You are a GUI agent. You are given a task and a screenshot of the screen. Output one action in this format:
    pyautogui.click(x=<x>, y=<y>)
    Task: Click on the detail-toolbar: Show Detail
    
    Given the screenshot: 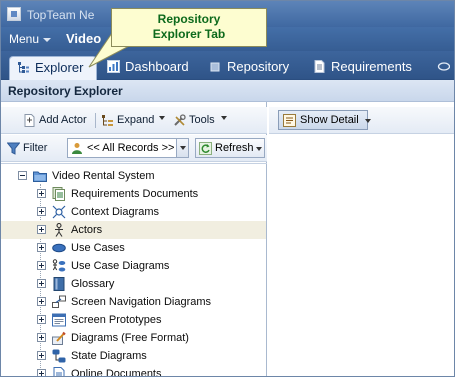 What is the action you would take?
    pyautogui.click(x=361, y=120)
    